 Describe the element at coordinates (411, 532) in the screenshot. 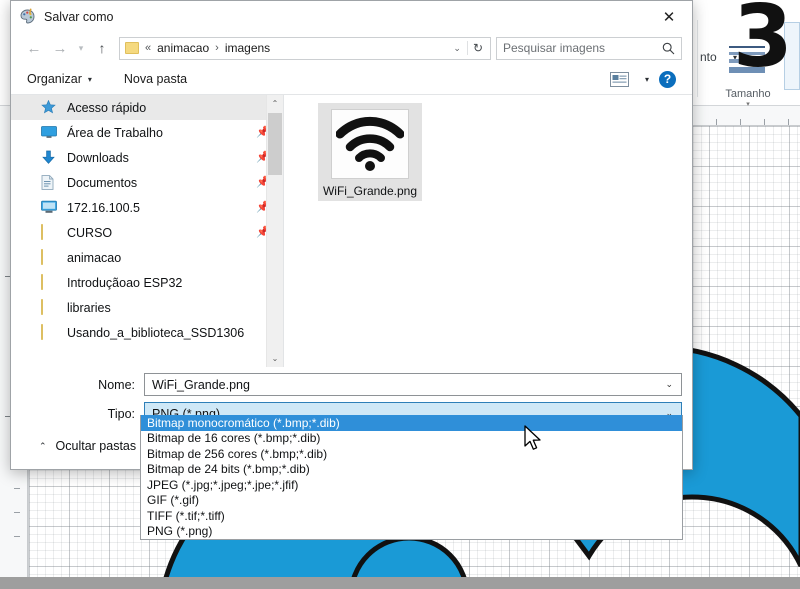

I see `dropdown-option: PNG (*.png)` at that location.